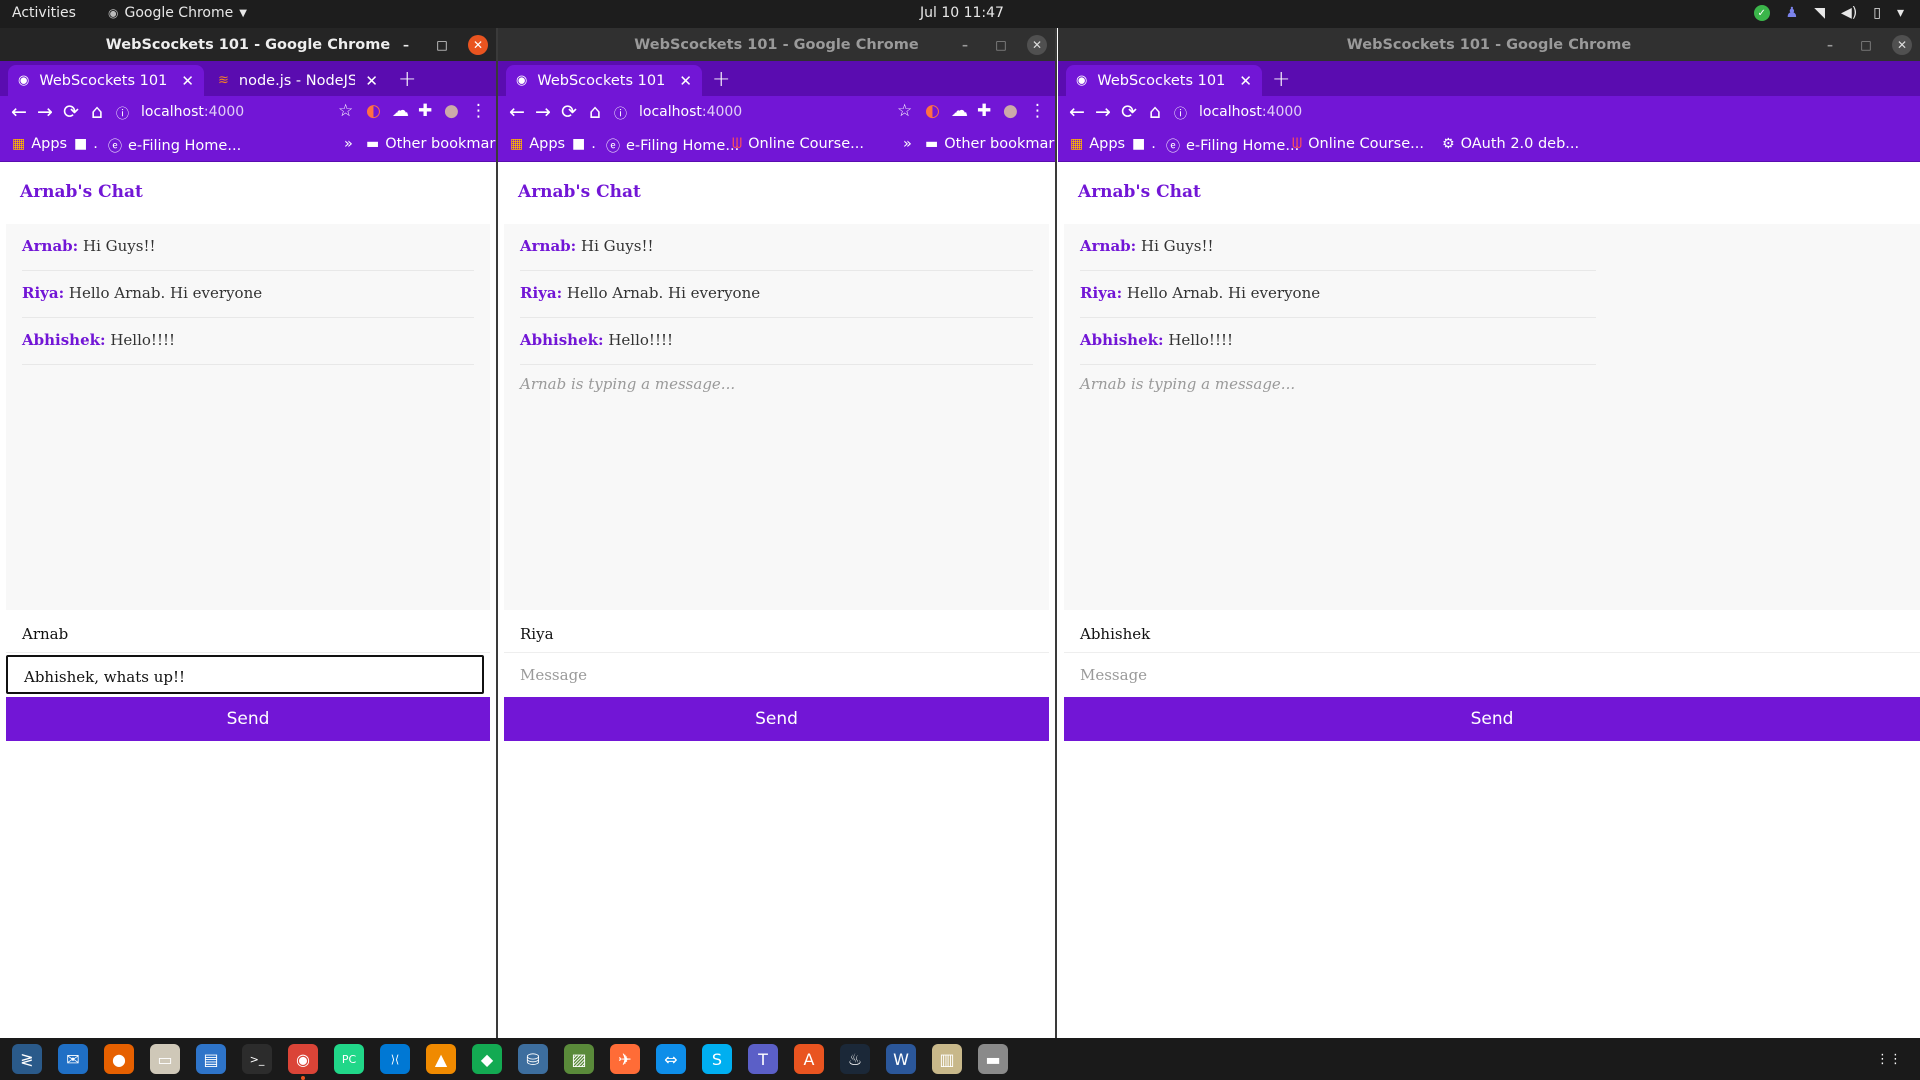  I want to click on vscode-icon: ⟩⟨, so click(395, 1059).